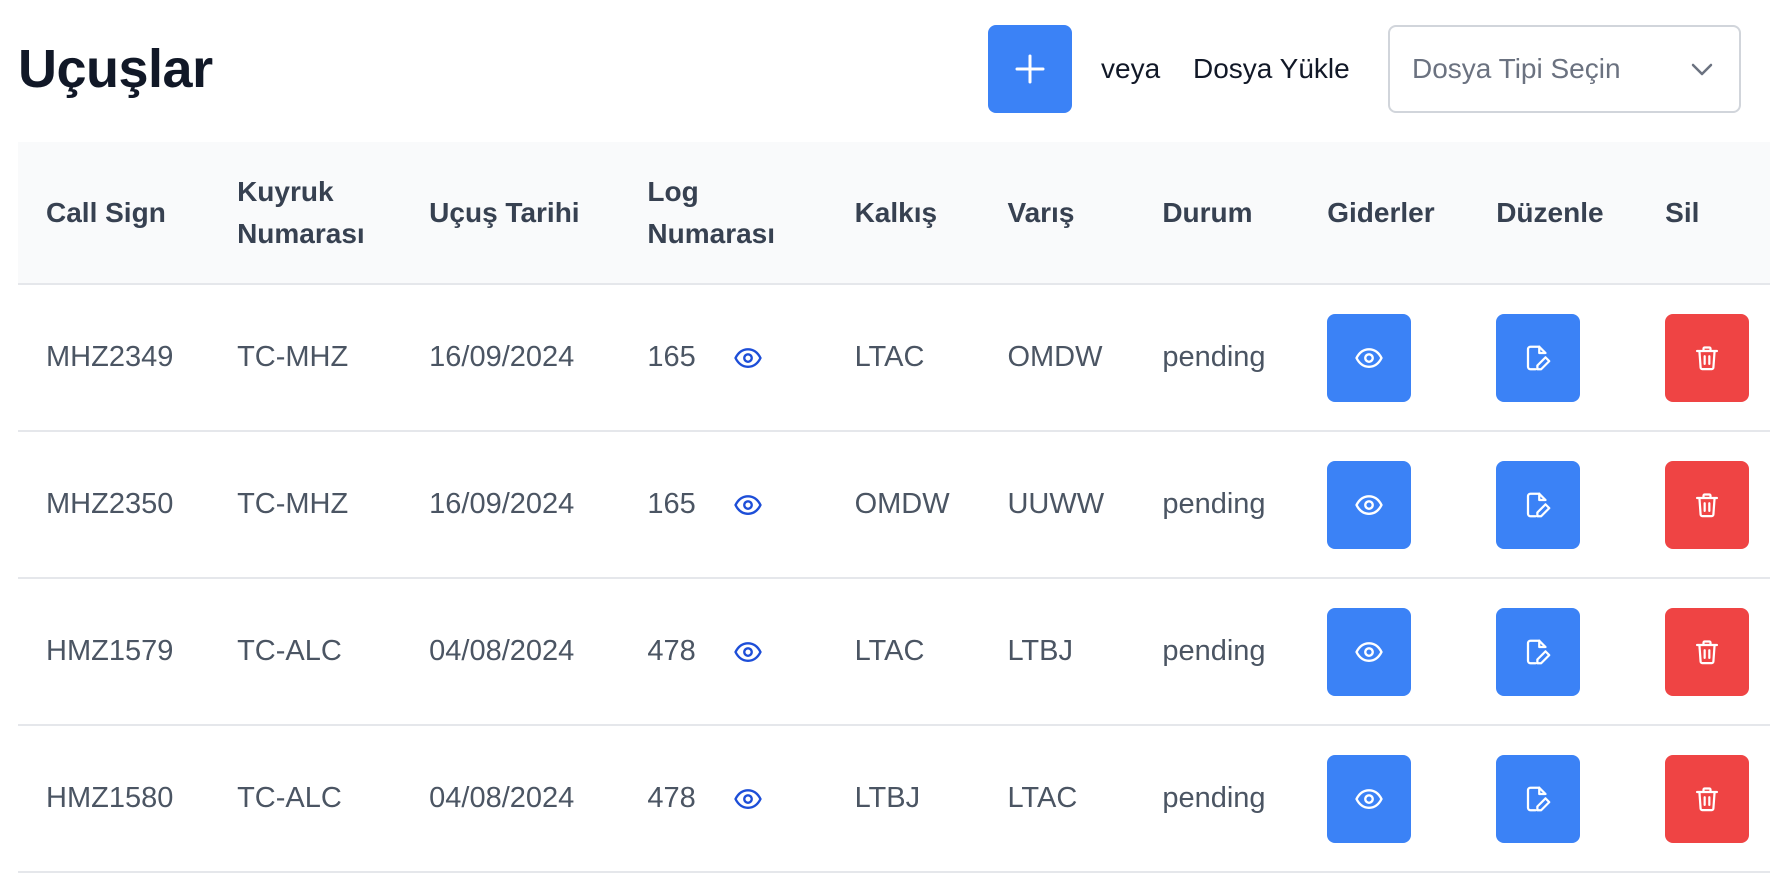 The height and width of the screenshot is (890, 1780). Describe the element at coordinates (902, 504) in the screenshot. I see `cell-departure: OMDW` at that location.